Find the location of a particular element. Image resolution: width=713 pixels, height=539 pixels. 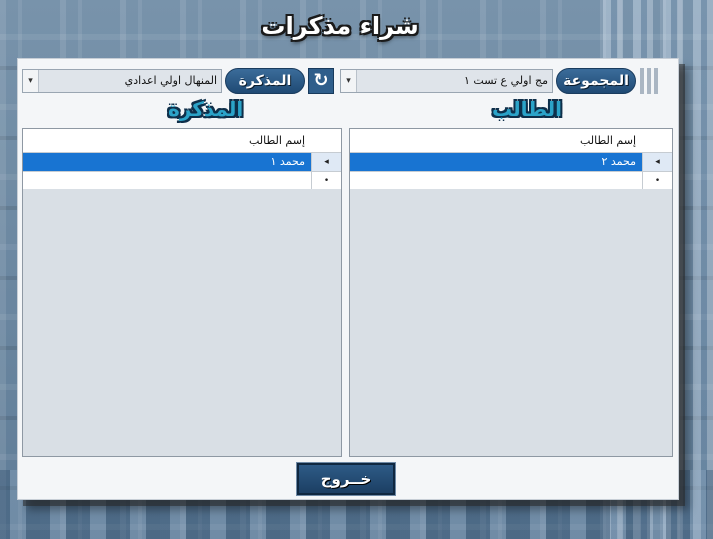

refresh-icon: ↻ is located at coordinates (321, 81).